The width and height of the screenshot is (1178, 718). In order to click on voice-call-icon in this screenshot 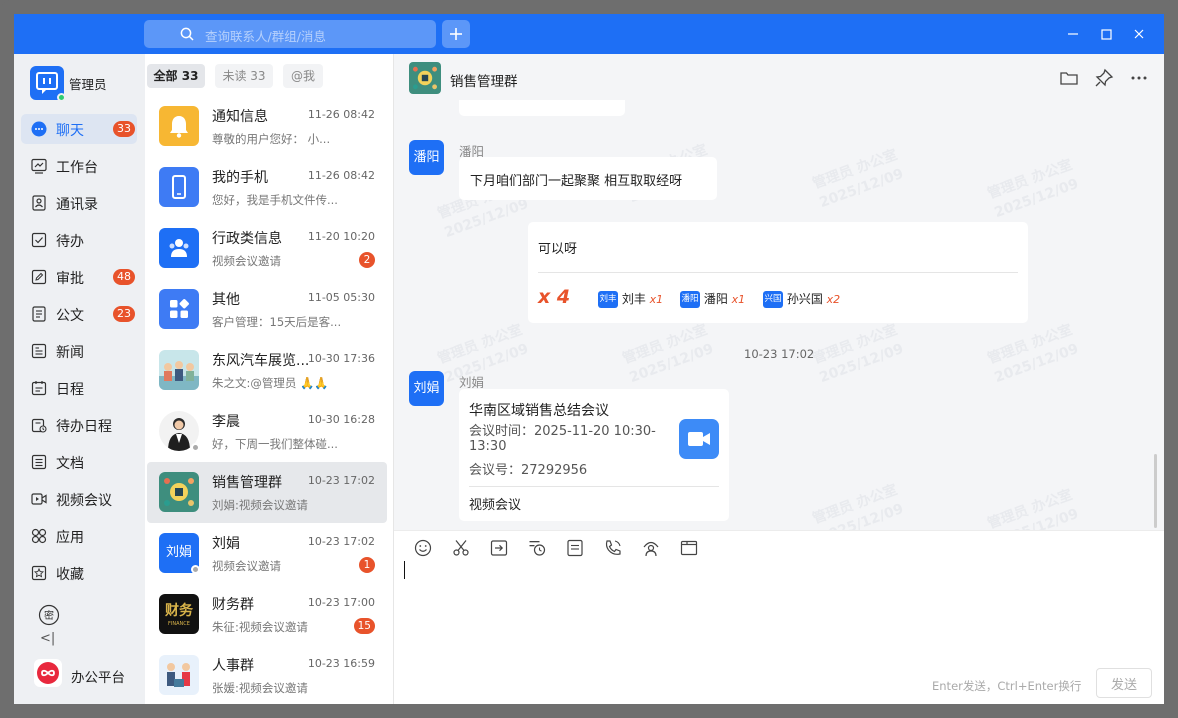, I will do `click(613, 548)`.